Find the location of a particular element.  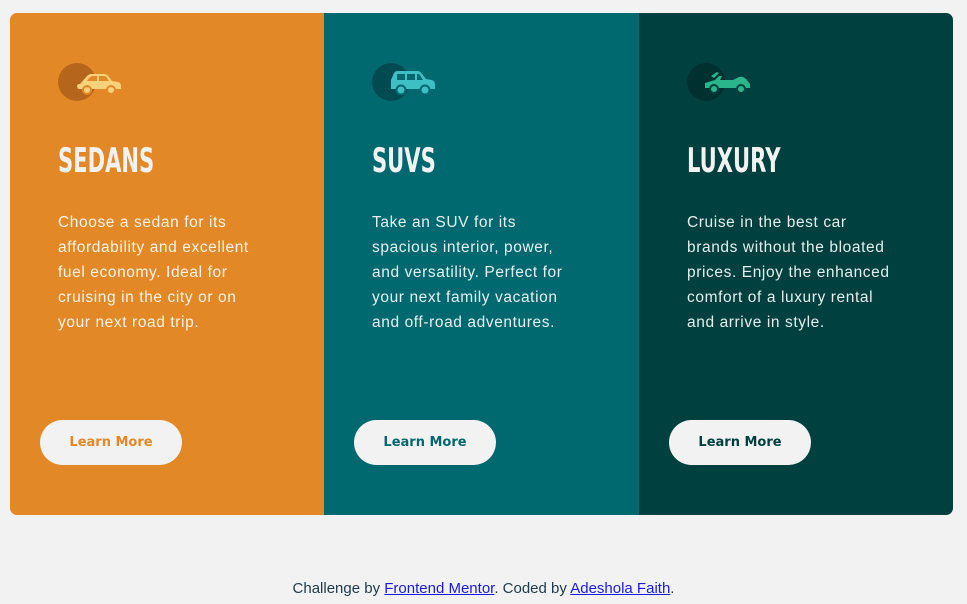

author-link: Adeshola Faith is located at coordinates (620, 588).